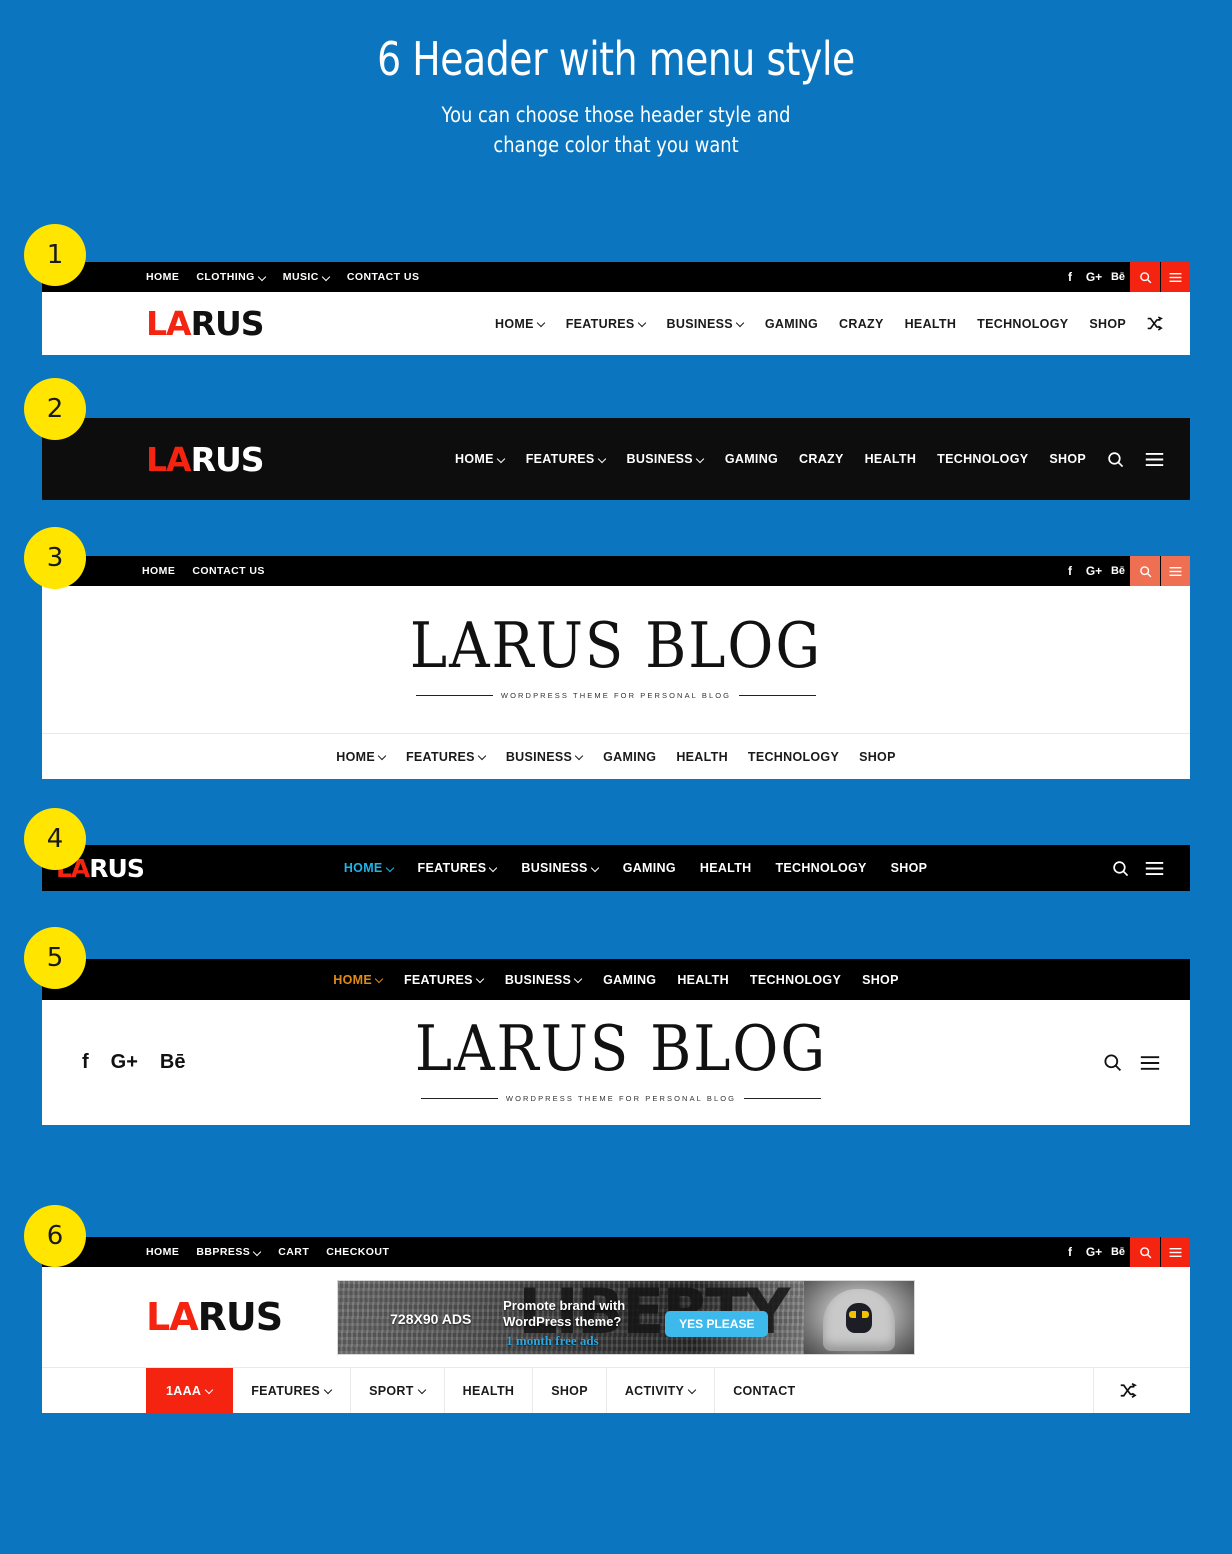  I want to click on top-link-checkout: CHECKOUT, so click(357, 1252).